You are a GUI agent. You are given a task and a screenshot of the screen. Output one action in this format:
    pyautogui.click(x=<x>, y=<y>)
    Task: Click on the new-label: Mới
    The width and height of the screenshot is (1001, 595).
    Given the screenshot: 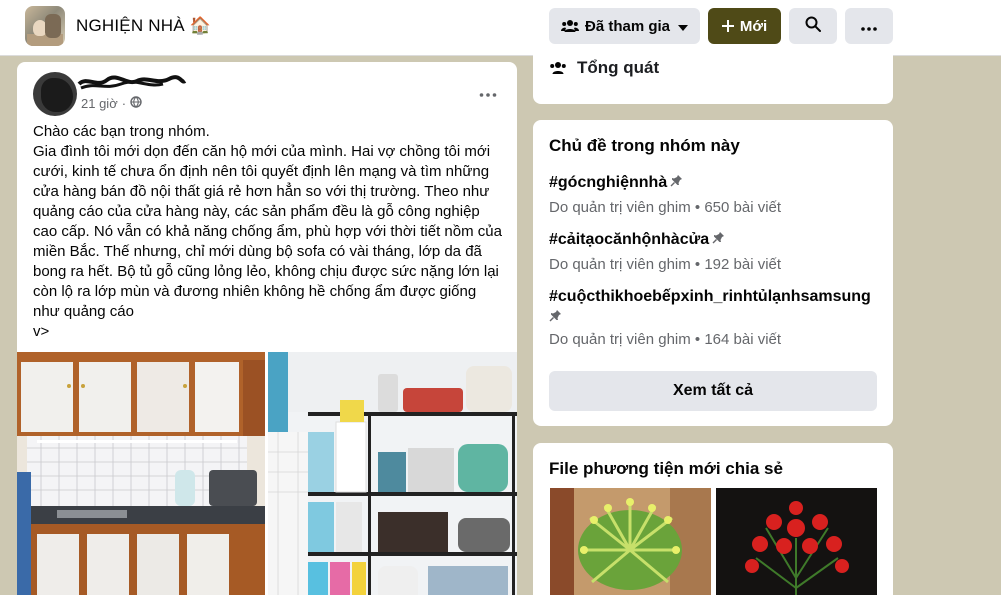 What is the action you would take?
    pyautogui.click(x=753, y=26)
    